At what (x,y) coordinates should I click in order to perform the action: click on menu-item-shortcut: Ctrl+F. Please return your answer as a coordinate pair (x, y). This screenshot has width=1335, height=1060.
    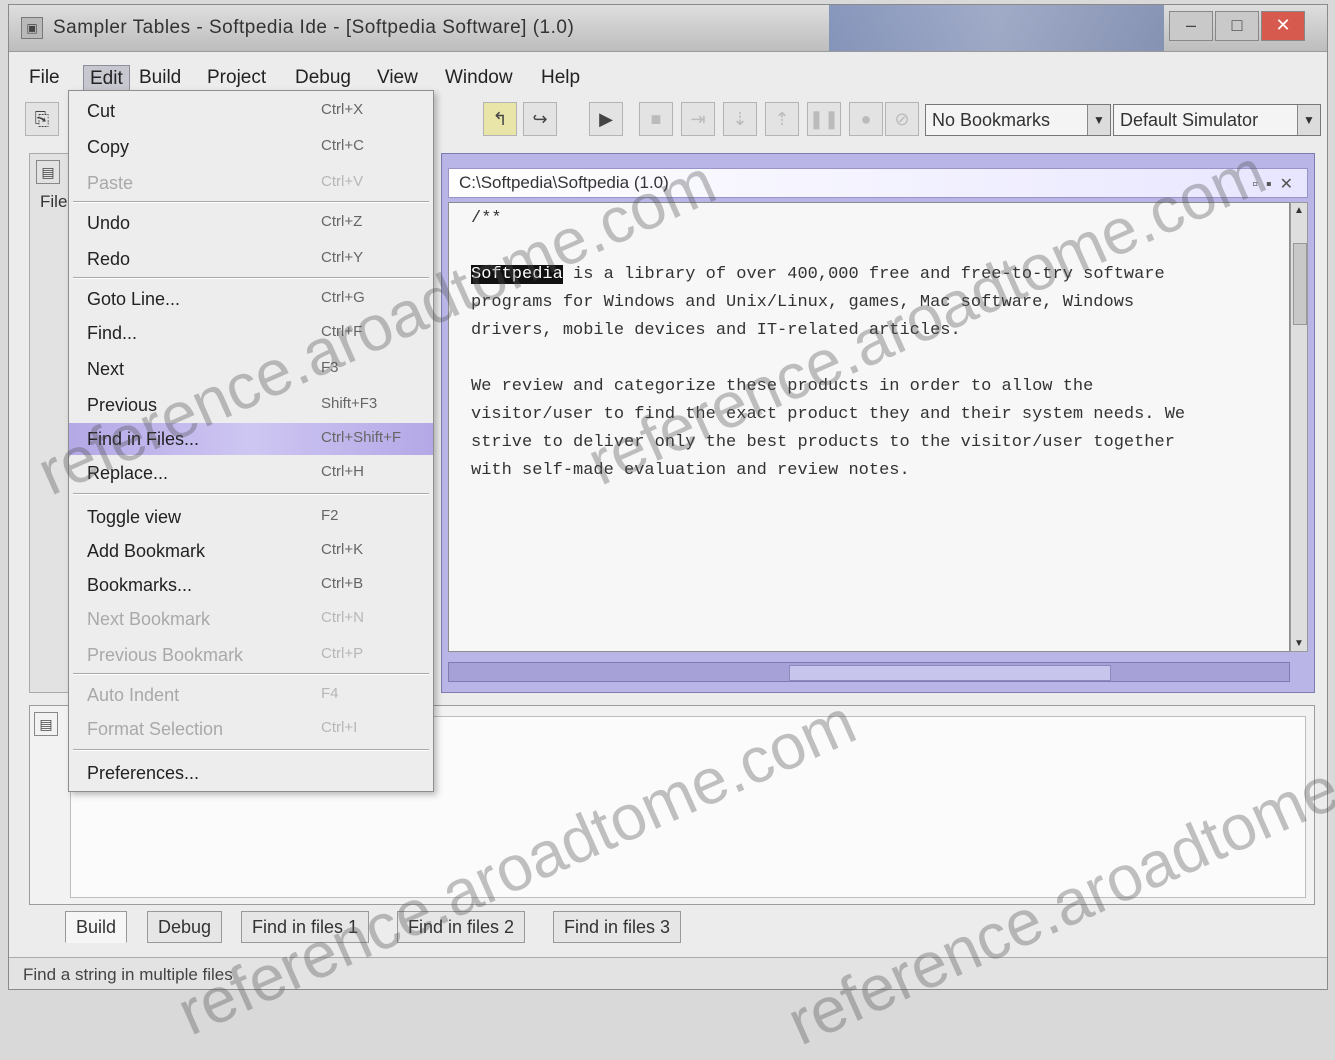
    Looking at the image, I should click on (342, 331).